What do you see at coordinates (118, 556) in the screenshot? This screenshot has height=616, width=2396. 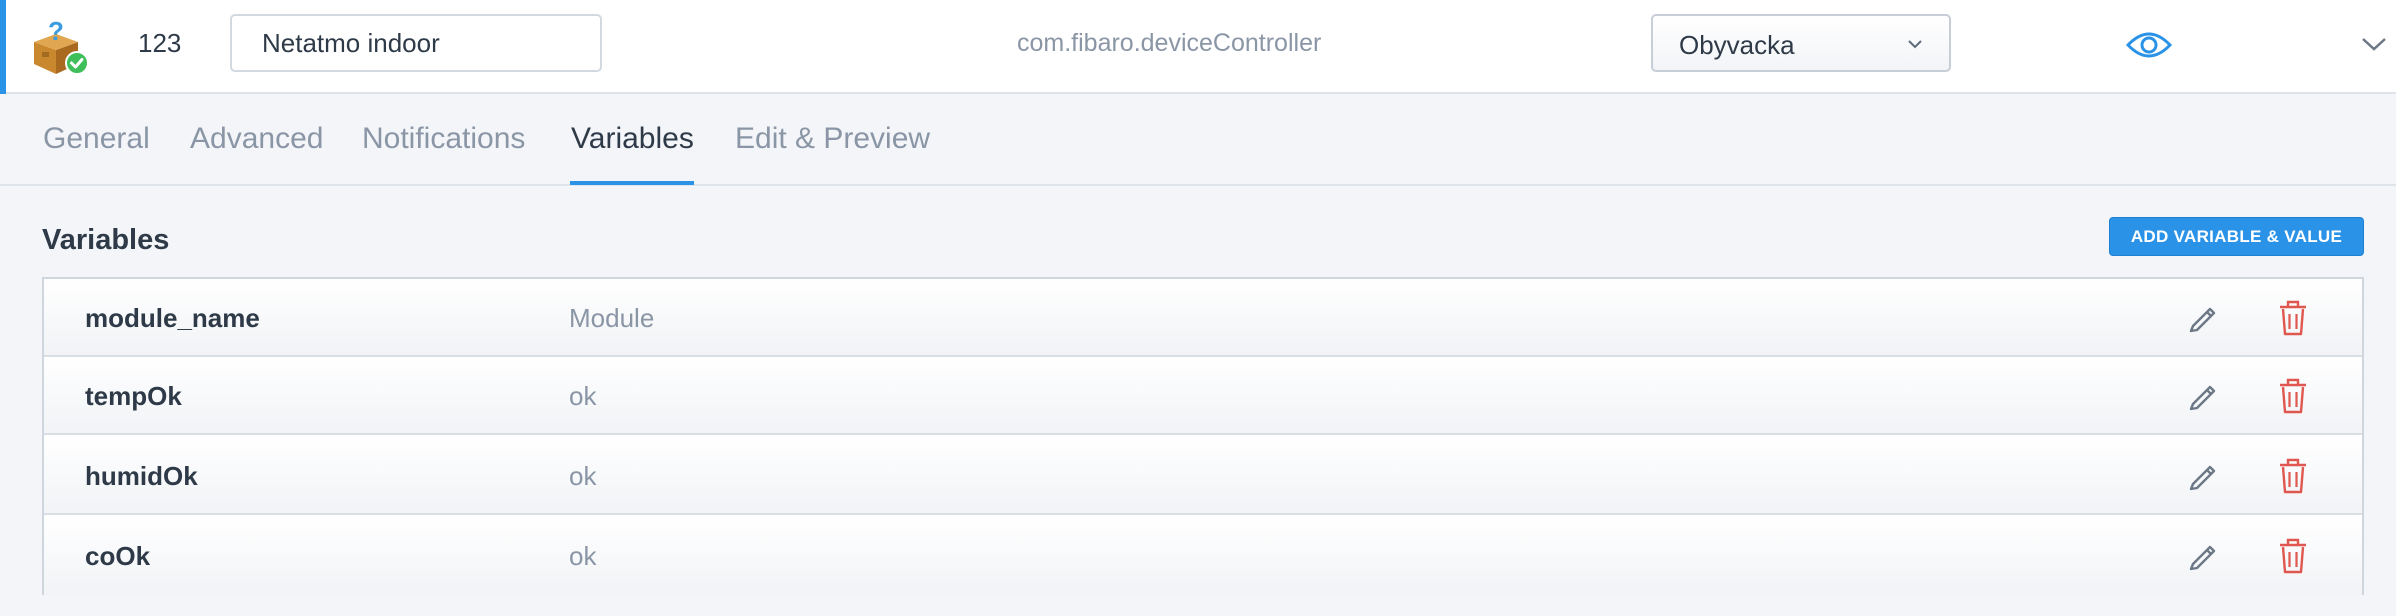 I see `variable-name: coOk` at bounding box center [118, 556].